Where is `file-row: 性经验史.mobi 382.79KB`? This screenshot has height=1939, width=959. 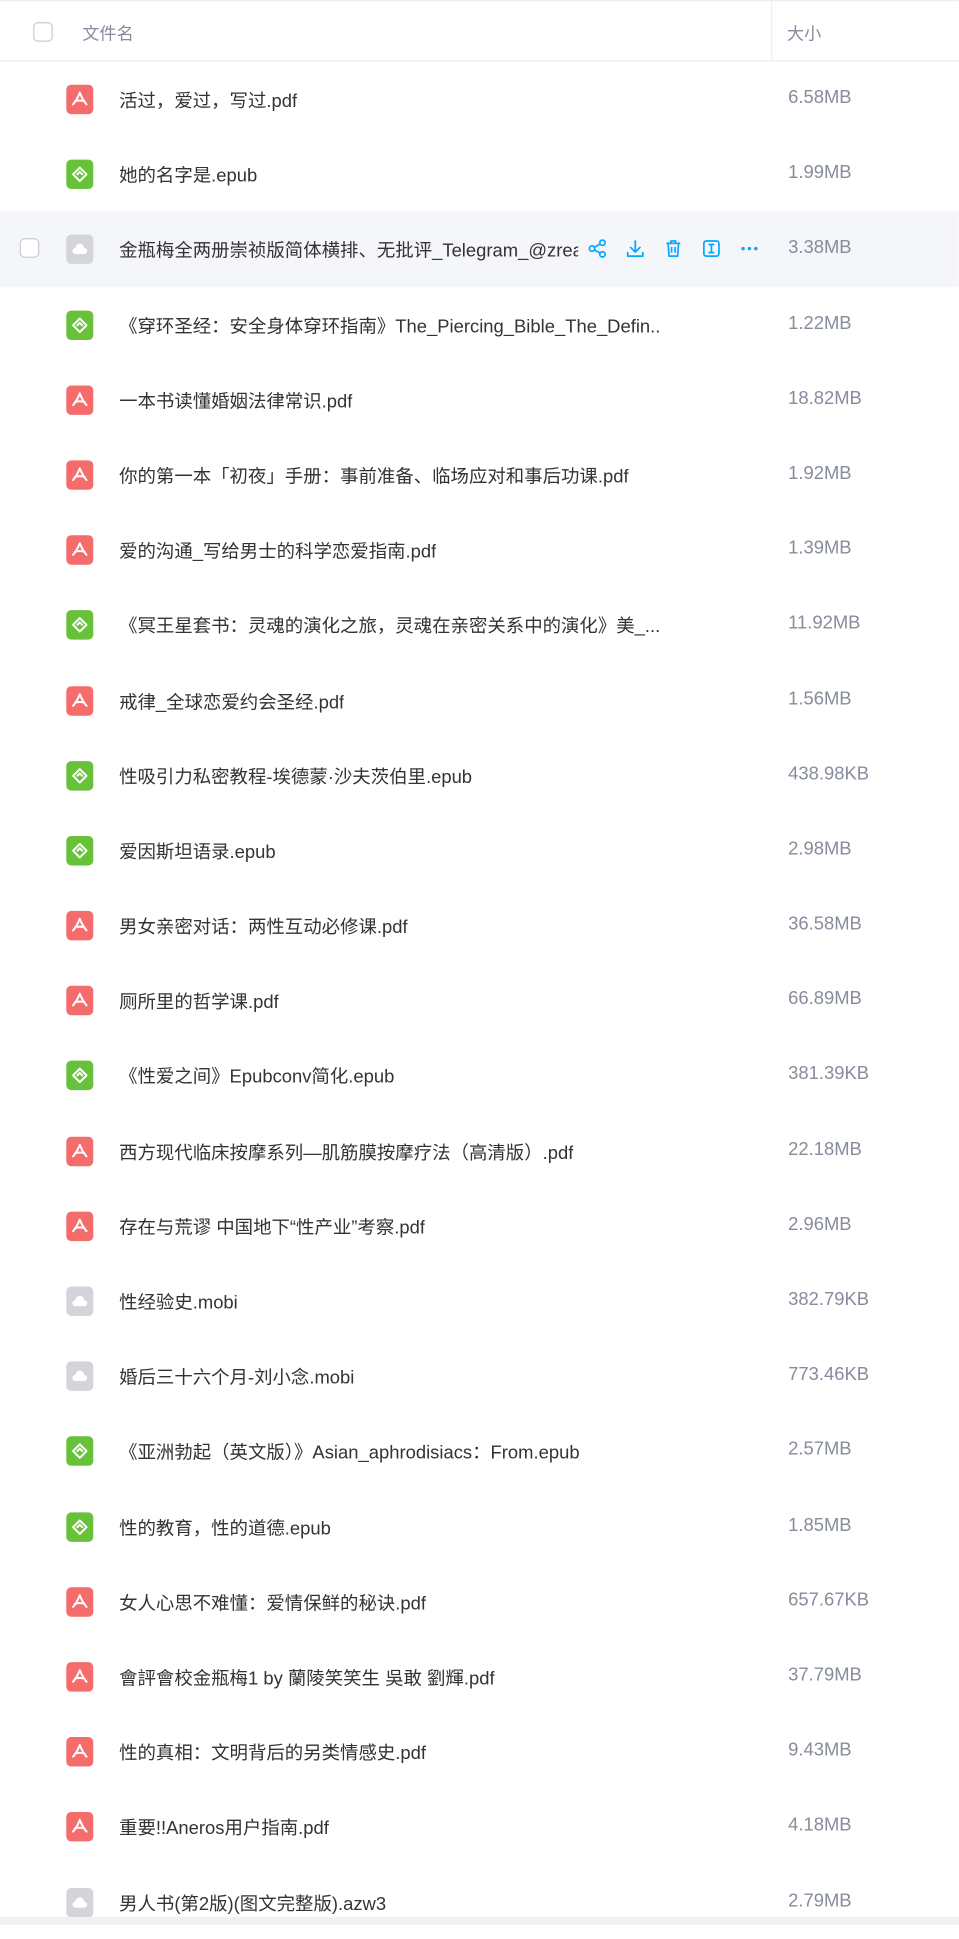
file-row: 性经验史.mobi 382.79KB is located at coordinates (479, 1300).